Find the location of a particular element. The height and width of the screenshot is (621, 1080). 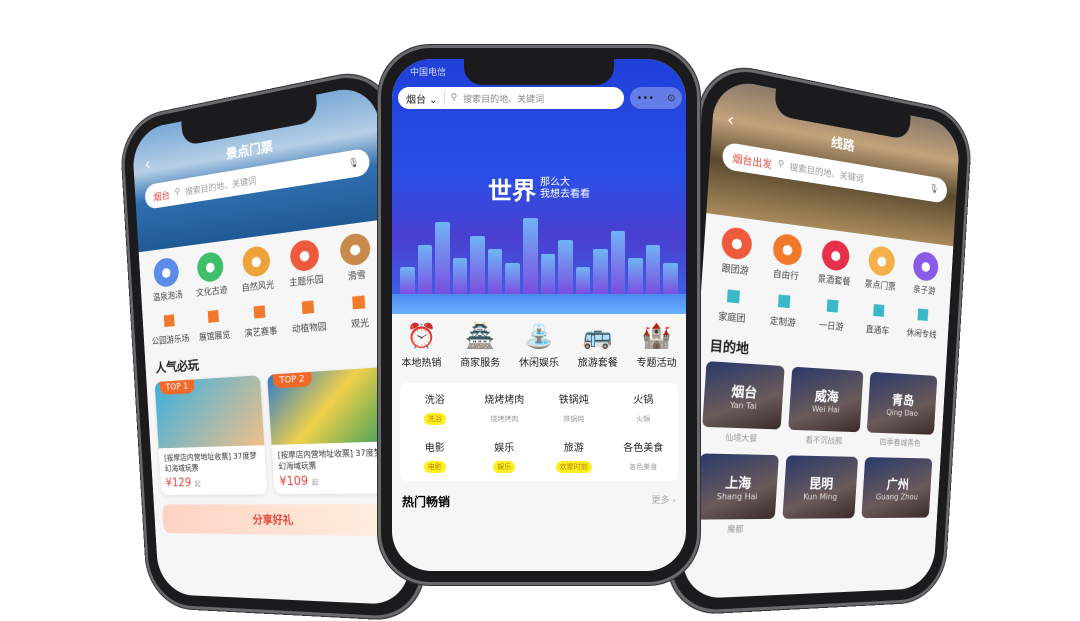

service-subtitle: 各色美食 is located at coordinates (643, 467).